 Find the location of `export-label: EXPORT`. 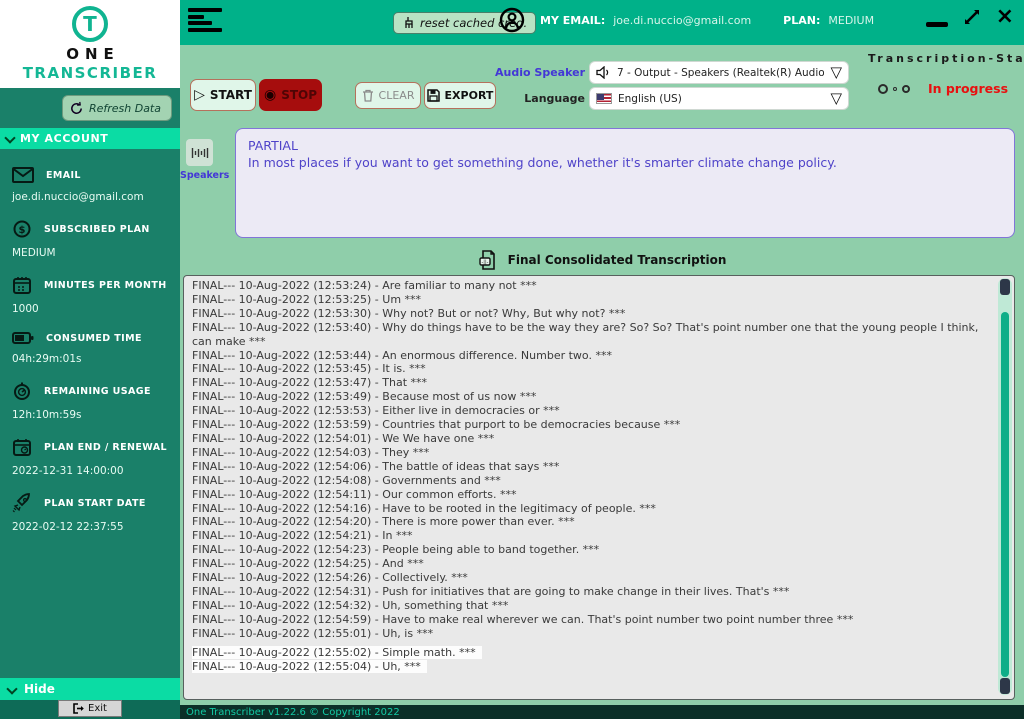

export-label: EXPORT is located at coordinates (469, 95).